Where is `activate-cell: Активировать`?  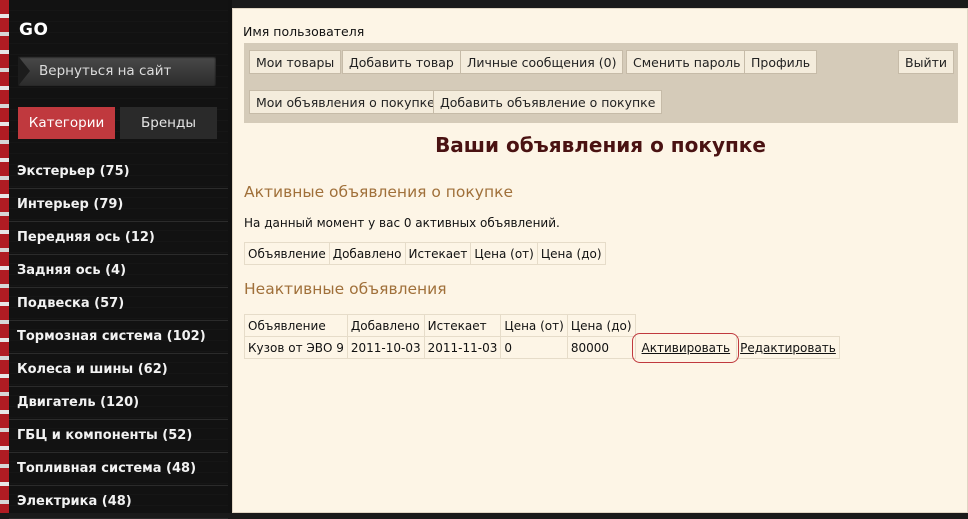 activate-cell: Активировать is located at coordinates (685, 347).